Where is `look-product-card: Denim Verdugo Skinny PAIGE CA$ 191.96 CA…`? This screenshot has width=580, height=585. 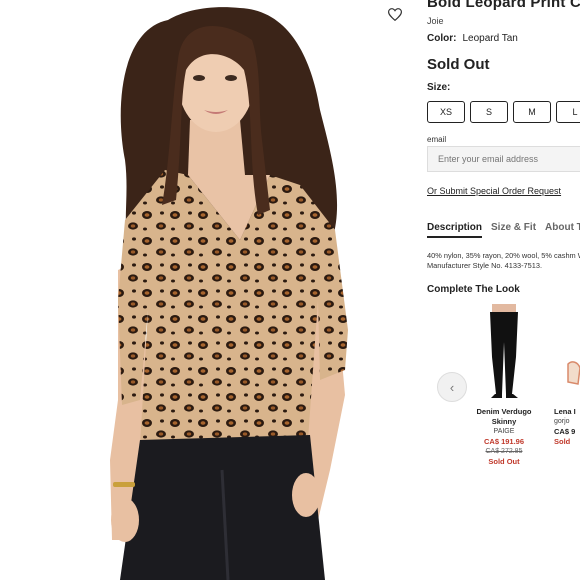
look-product-card: Denim Verdugo Skinny PAIGE CA$ 191.96 CA… is located at coordinates (504, 384).